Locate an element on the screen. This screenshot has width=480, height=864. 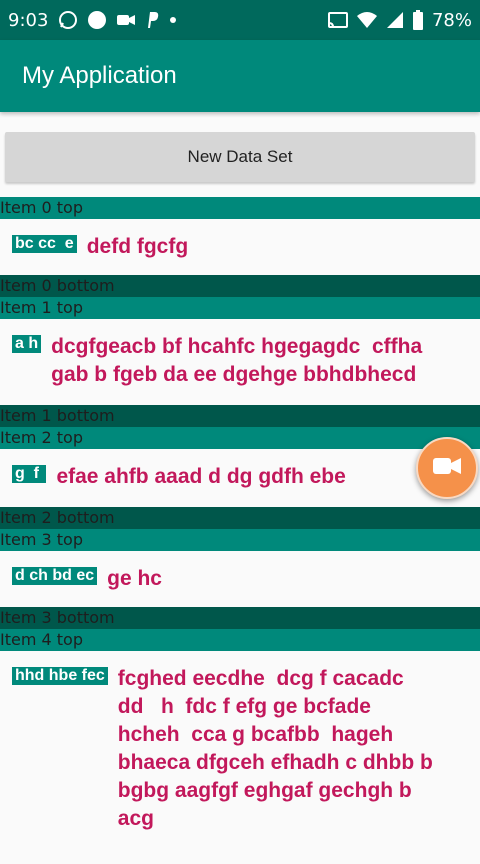
item-top-label: Item 0 top is located at coordinates (240, 208).